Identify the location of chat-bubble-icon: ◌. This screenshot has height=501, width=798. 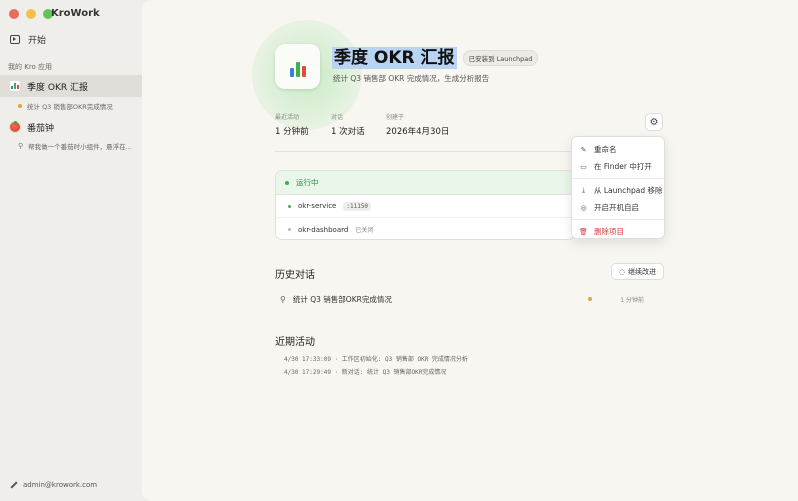
(622, 271).